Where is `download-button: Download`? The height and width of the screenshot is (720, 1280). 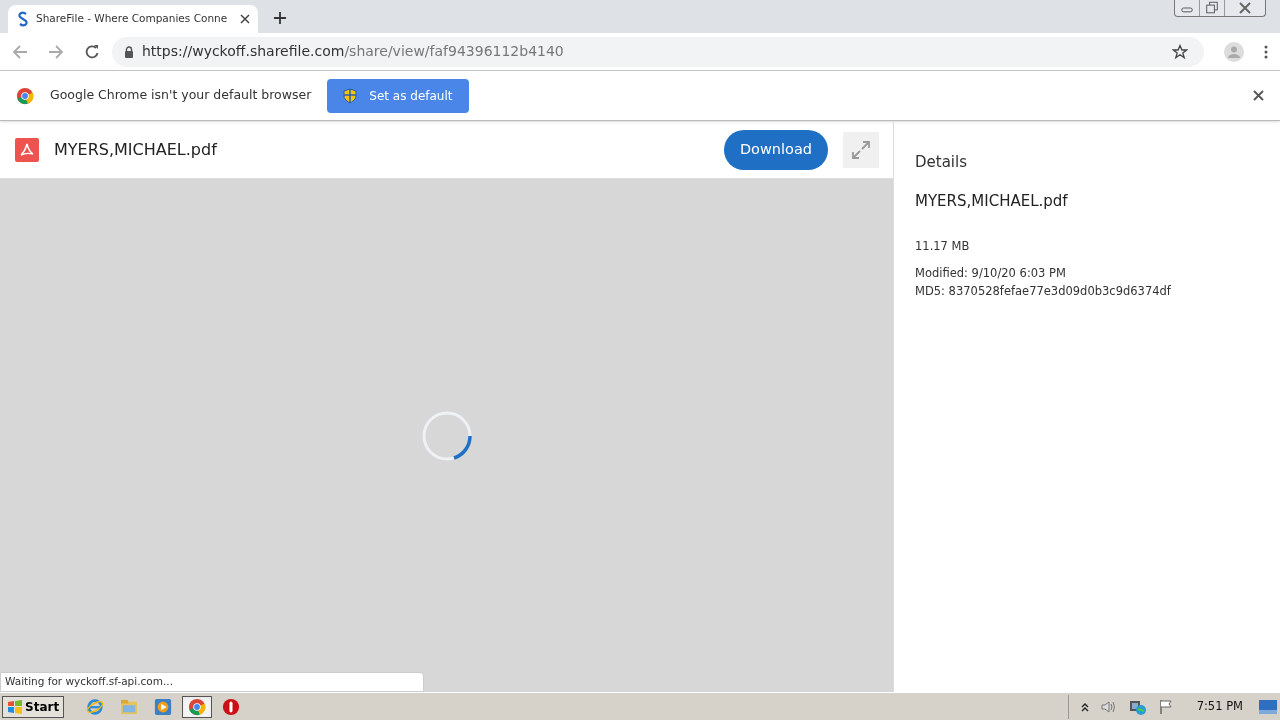
download-button: Download is located at coordinates (775, 149).